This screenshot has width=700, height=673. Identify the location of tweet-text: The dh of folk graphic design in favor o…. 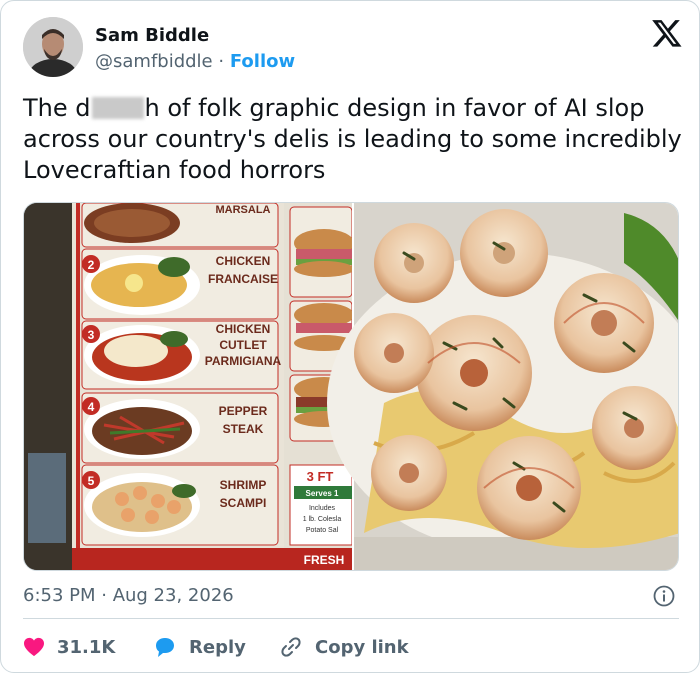
(353, 139).